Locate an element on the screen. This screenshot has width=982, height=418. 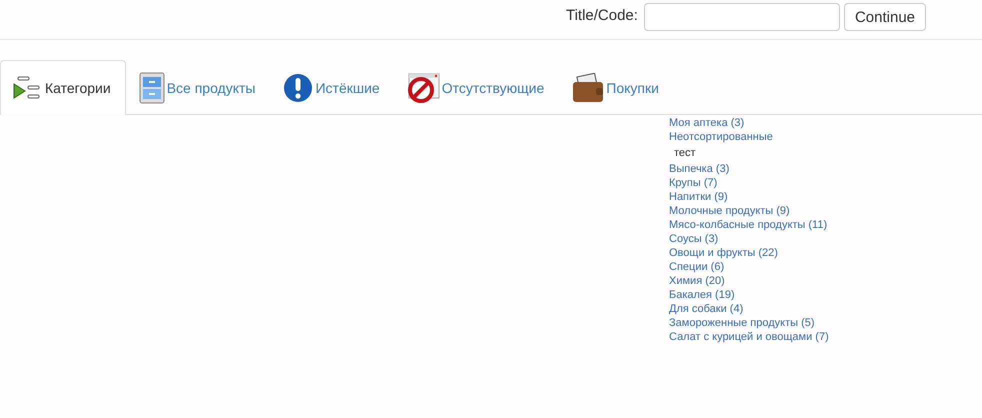
category-link: Специи (6) is located at coordinates (825, 267).